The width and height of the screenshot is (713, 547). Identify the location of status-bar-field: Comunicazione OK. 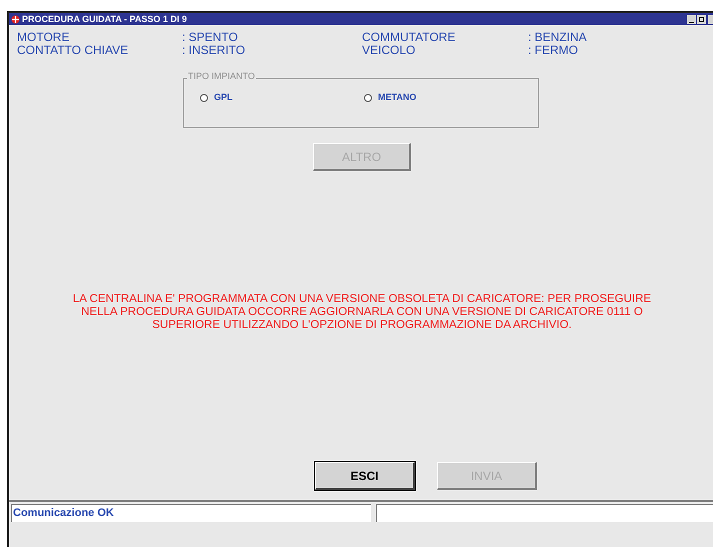
(191, 513).